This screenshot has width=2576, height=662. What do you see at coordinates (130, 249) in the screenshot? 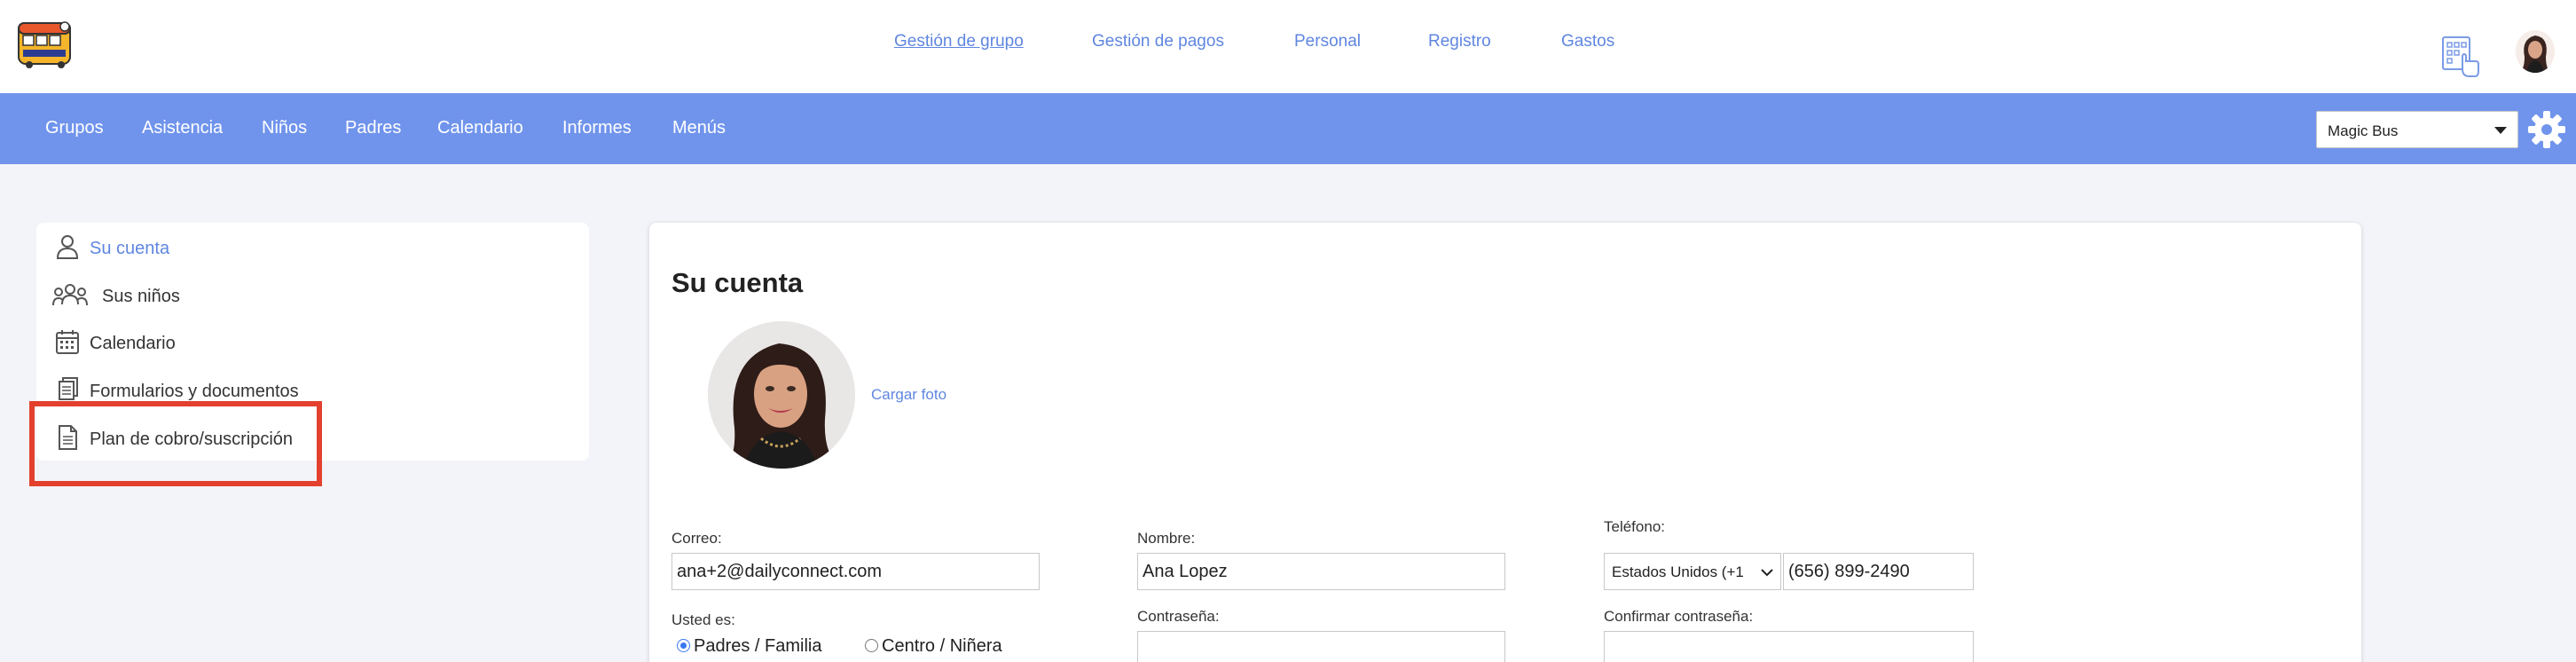
I see `sidebar-item-label: Su cuenta` at bounding box center [130, 249].